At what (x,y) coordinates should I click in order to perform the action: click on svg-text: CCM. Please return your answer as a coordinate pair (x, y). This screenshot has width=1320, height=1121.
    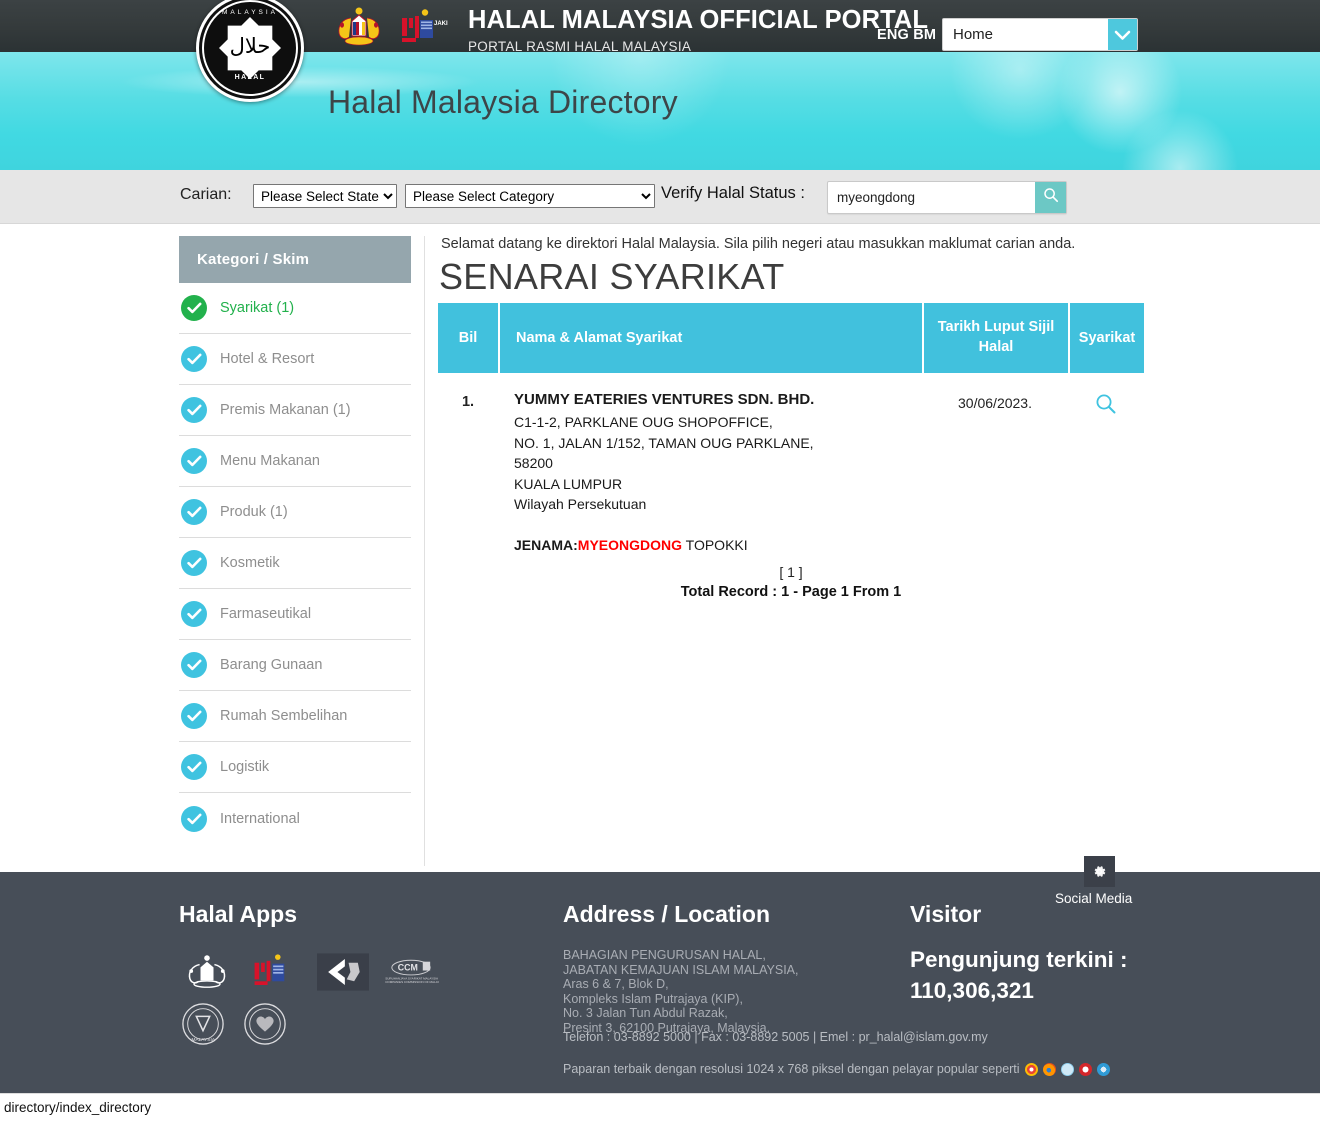
    Looking at the image, I should click on (408, 968).